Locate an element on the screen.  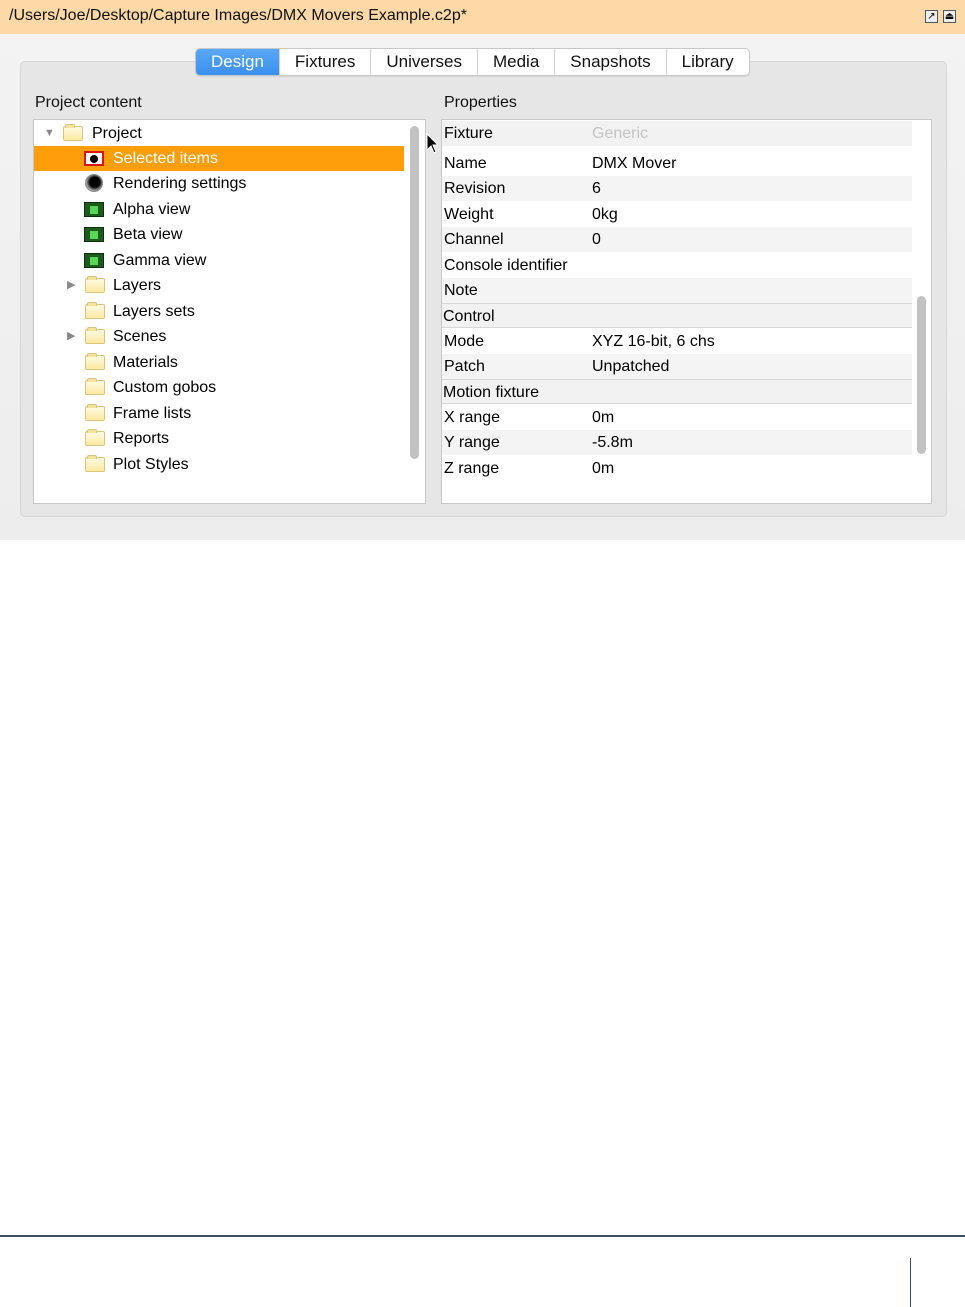
prop-key: Revision is located at coordinates (475, 188).